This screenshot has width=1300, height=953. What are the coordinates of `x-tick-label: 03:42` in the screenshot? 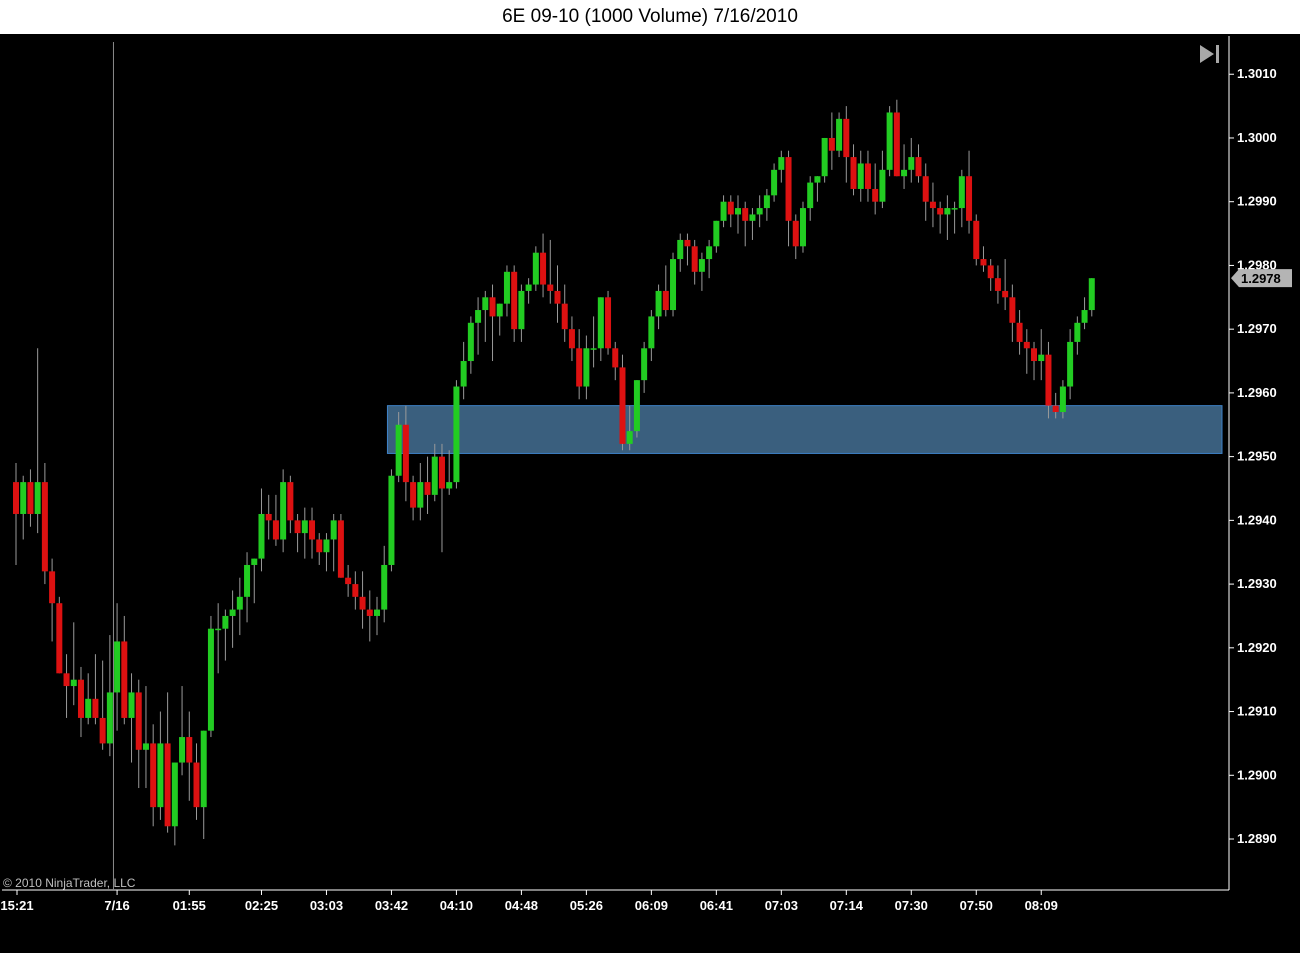 It's located at (391, 905).